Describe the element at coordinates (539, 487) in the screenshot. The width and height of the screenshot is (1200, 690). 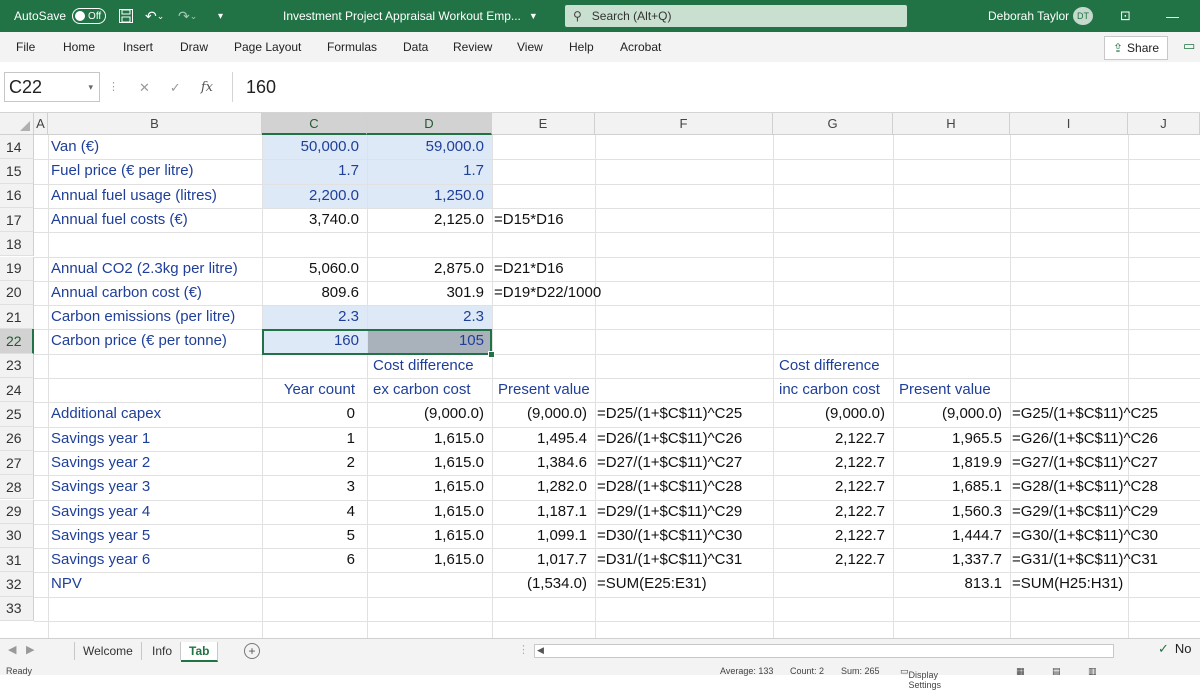
I see `cell-e28: 1,282.0` at that location.